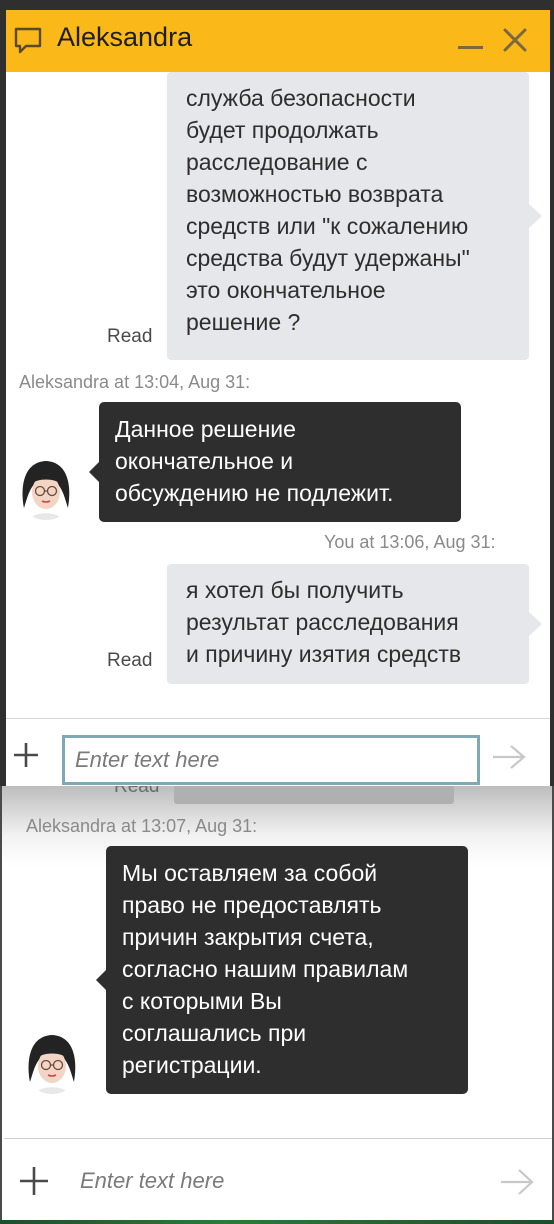  I want to click on message-line: это окончательное, so click(286, 290).